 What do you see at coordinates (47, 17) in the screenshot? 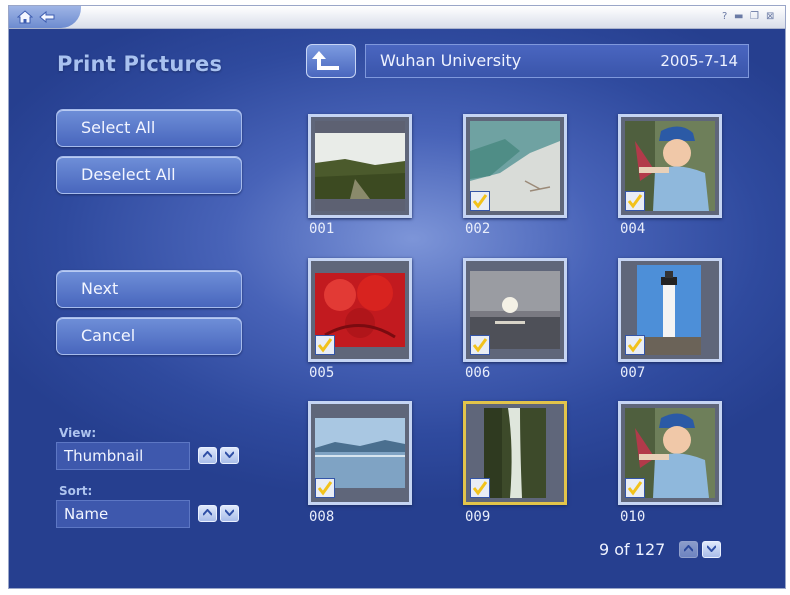
I see `back-arrow-icon` at bounding box center [47, 17].